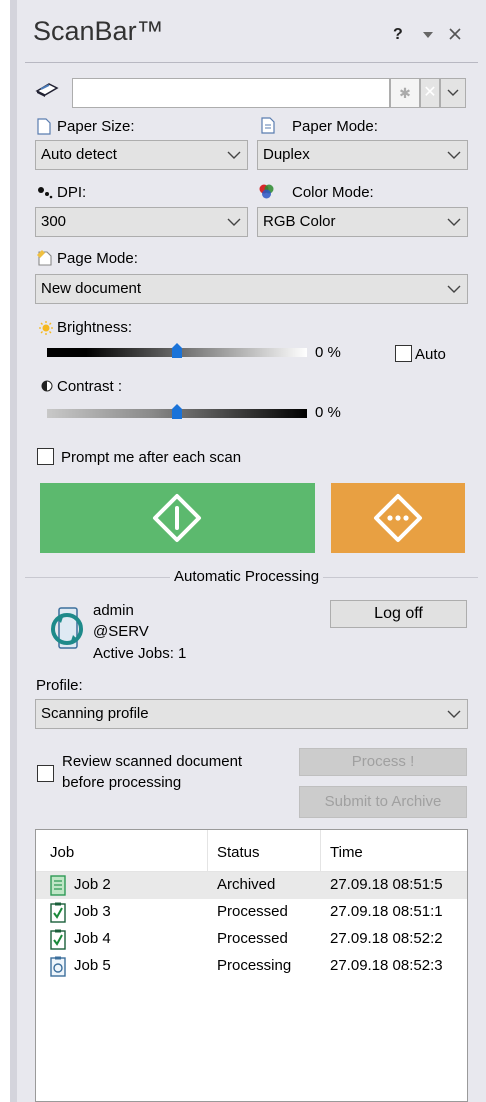  I want to click on scanner-dropdown-button, so click(453, 93).